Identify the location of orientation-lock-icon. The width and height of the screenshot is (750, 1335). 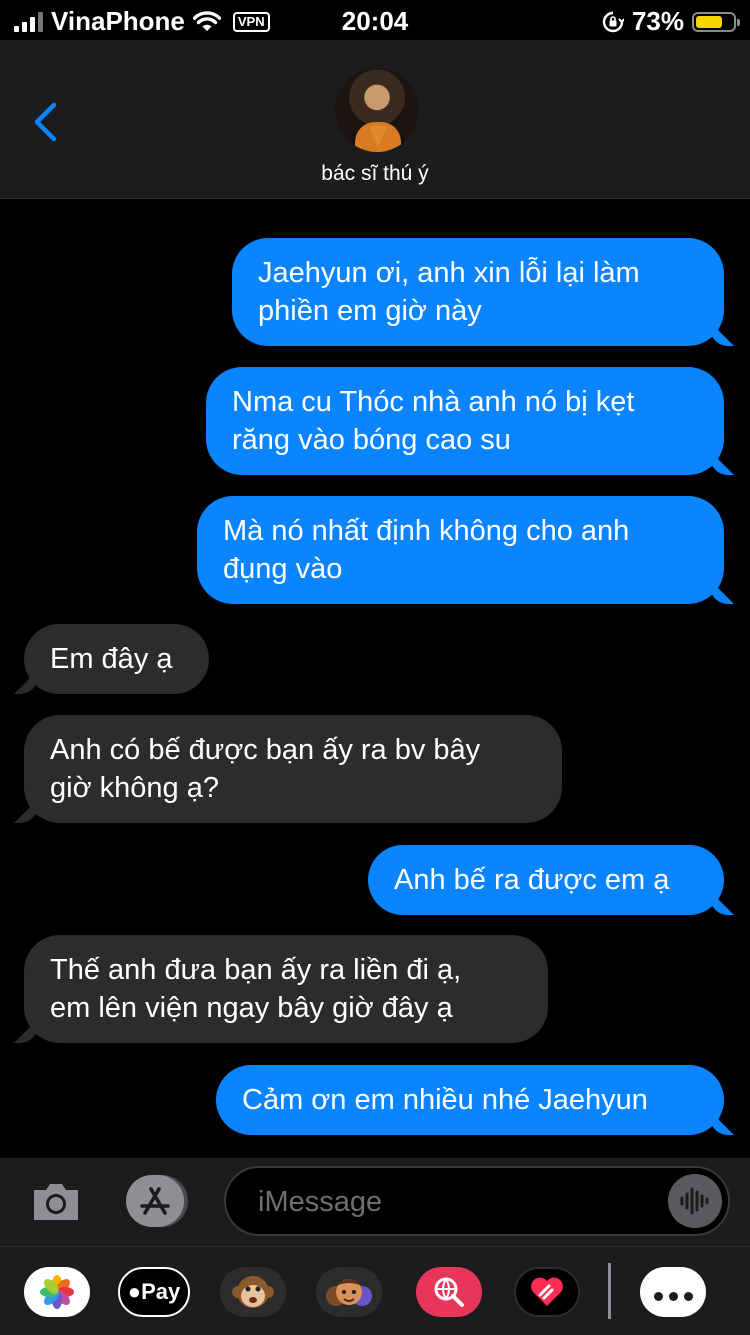
(613, 21).